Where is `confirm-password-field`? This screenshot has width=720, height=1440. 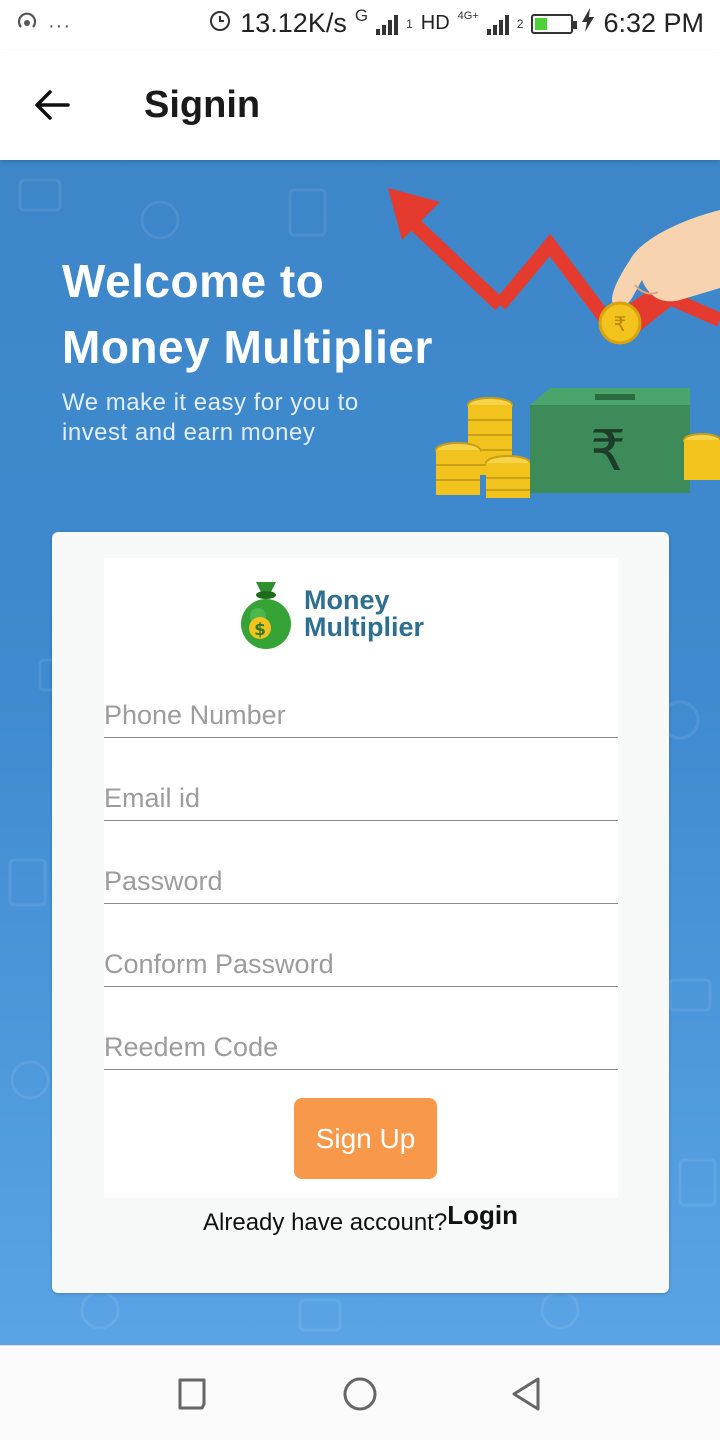 confirm-password-field is located at coordinates (361, 959).